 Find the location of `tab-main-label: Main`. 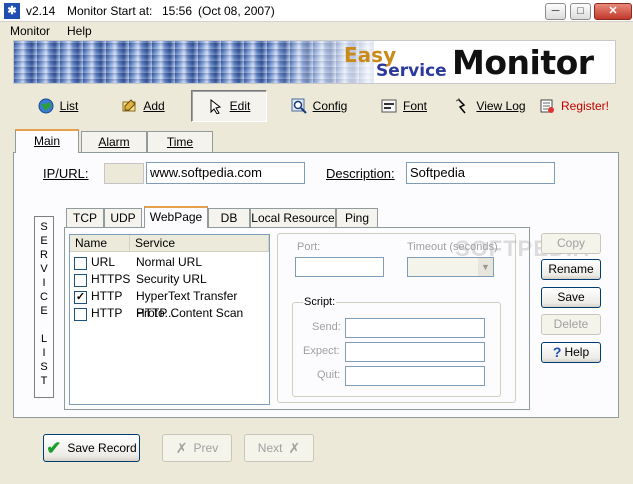

tab-main-label: Main is located at coordinates (46, 141).